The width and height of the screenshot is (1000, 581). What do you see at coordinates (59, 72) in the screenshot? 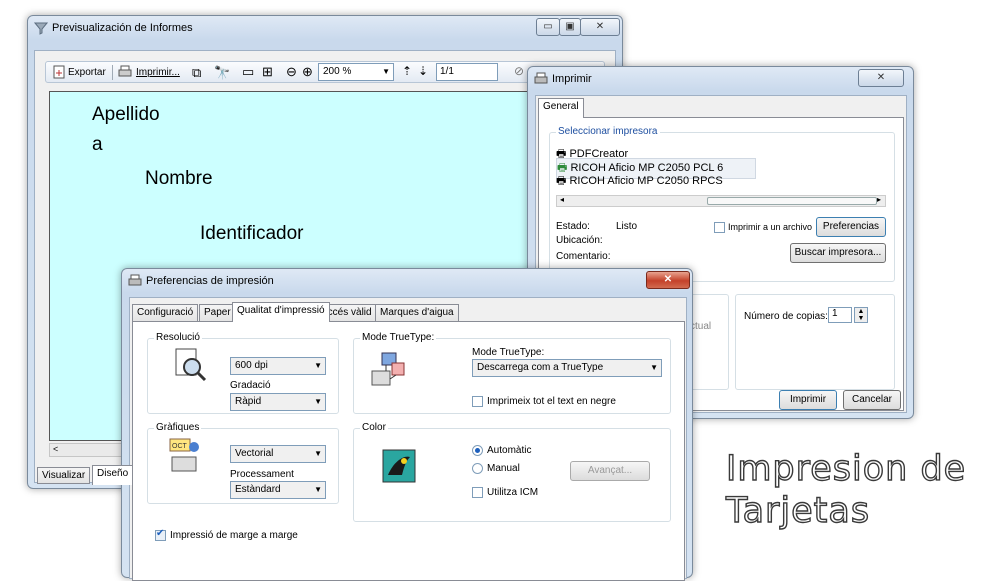
I see `export-icon` at bounding box center [59, 72].